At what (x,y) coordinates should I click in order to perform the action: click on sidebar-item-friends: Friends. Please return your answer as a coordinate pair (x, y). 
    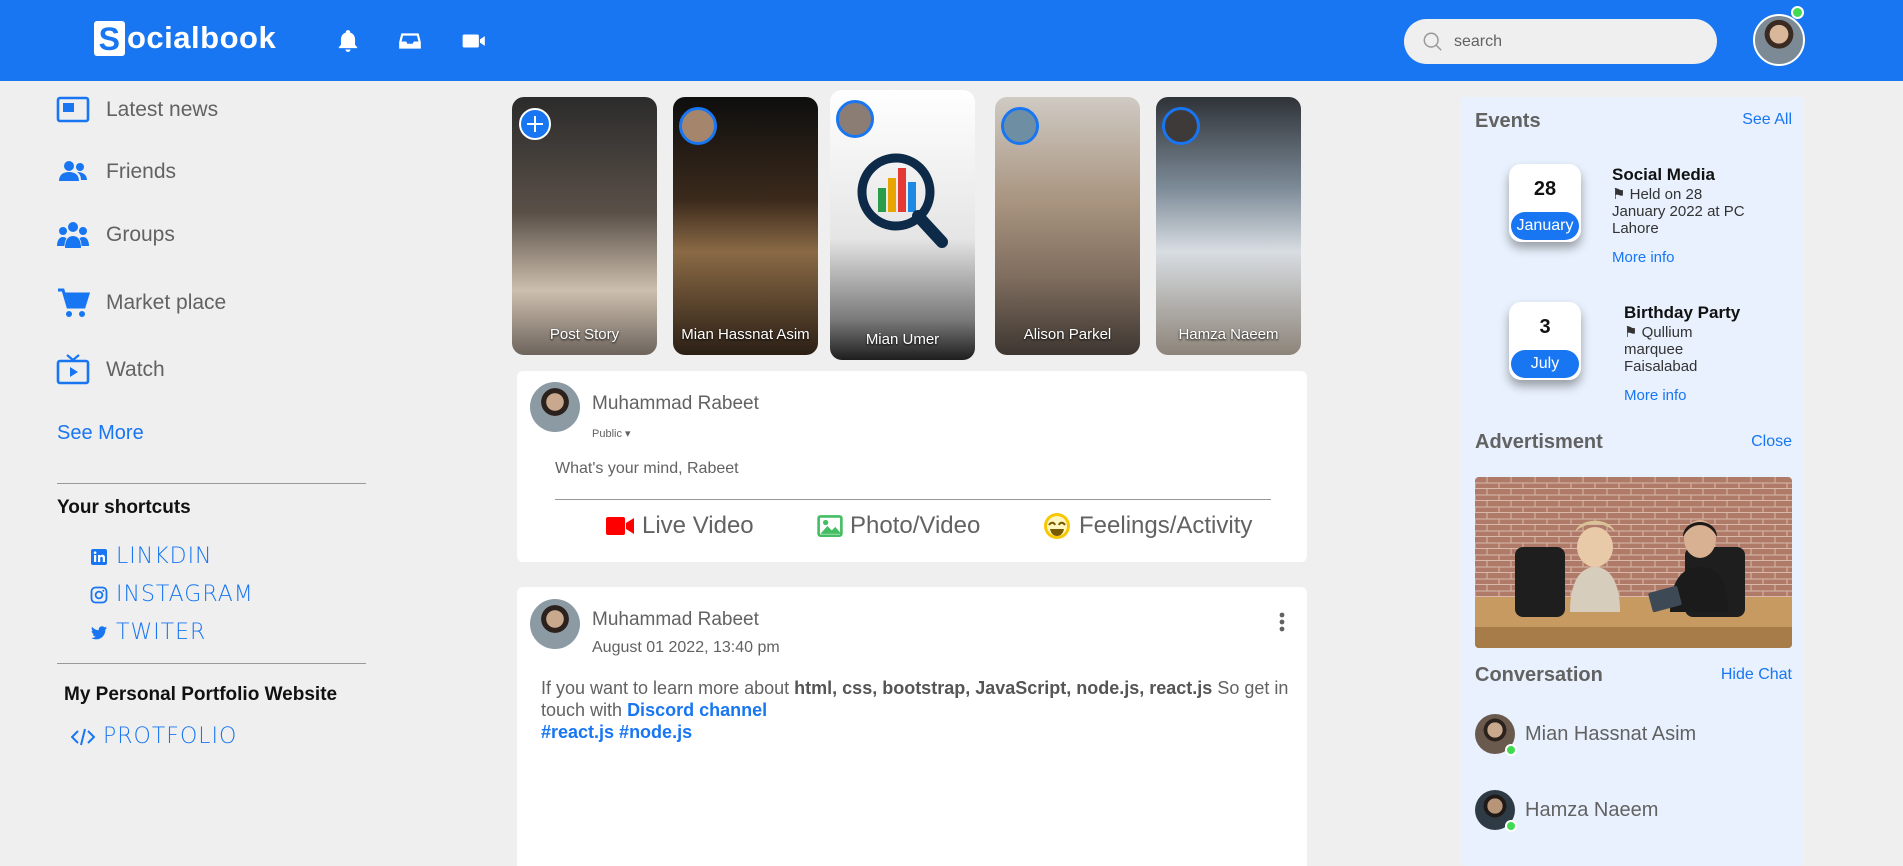
    Looking at the image, I should click on (116, 172).